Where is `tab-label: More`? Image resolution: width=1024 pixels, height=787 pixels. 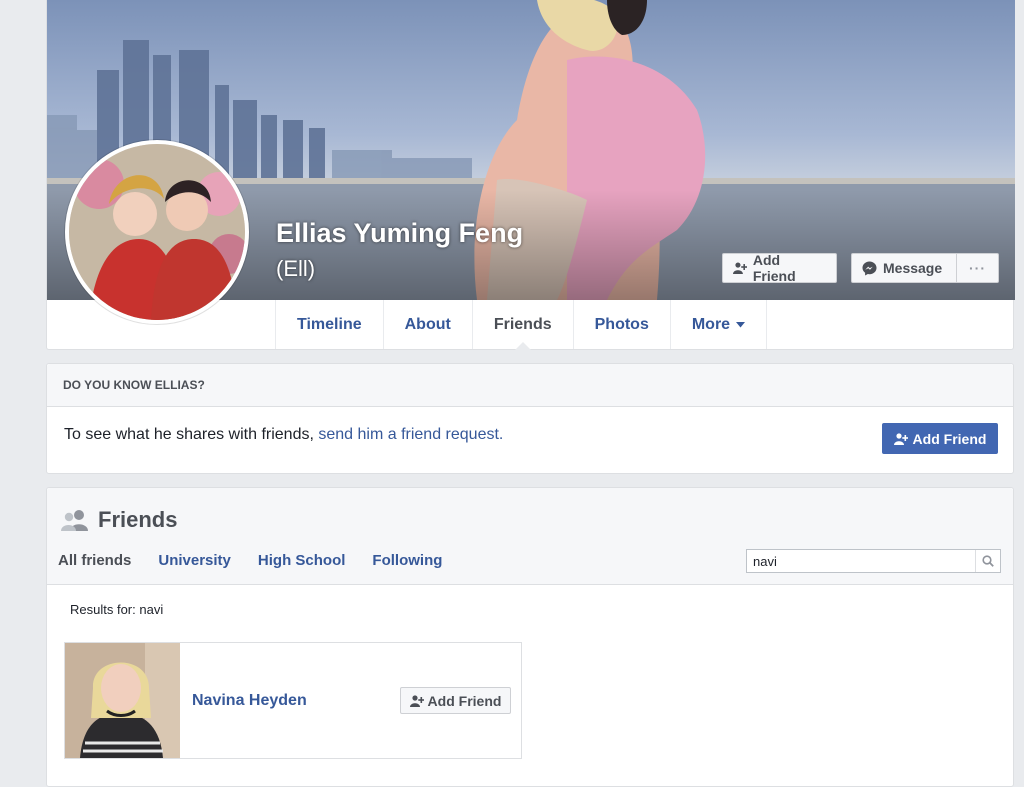 tab-label: More is located at coordinates (711, 324).